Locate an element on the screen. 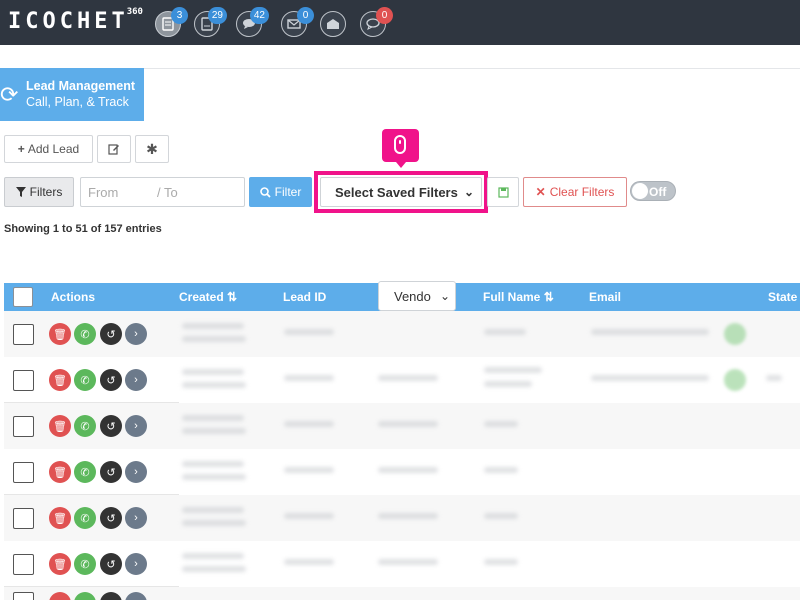  chat-icon: 42 is located at coordinates (252, 22).